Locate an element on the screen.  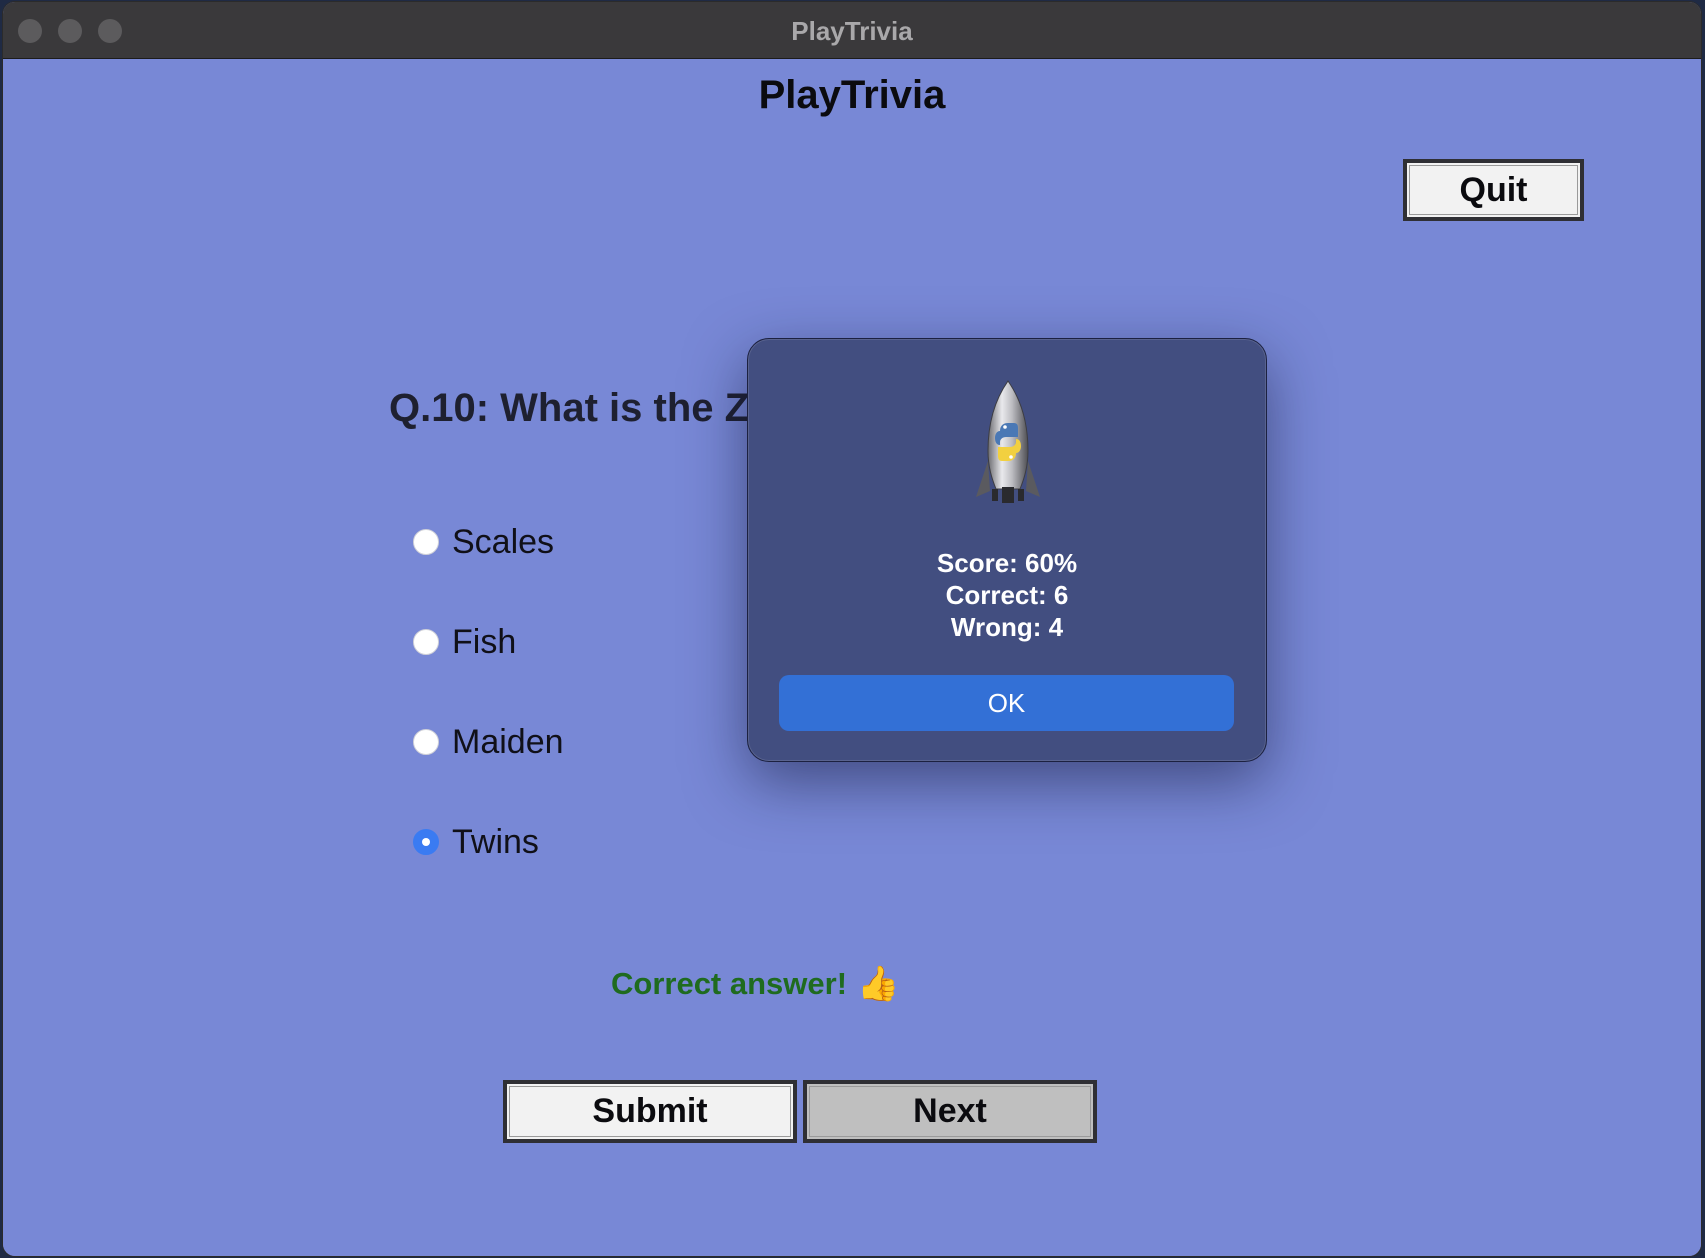
wrong-line: Wrong: 4 is located at coordinates (1007, 627).